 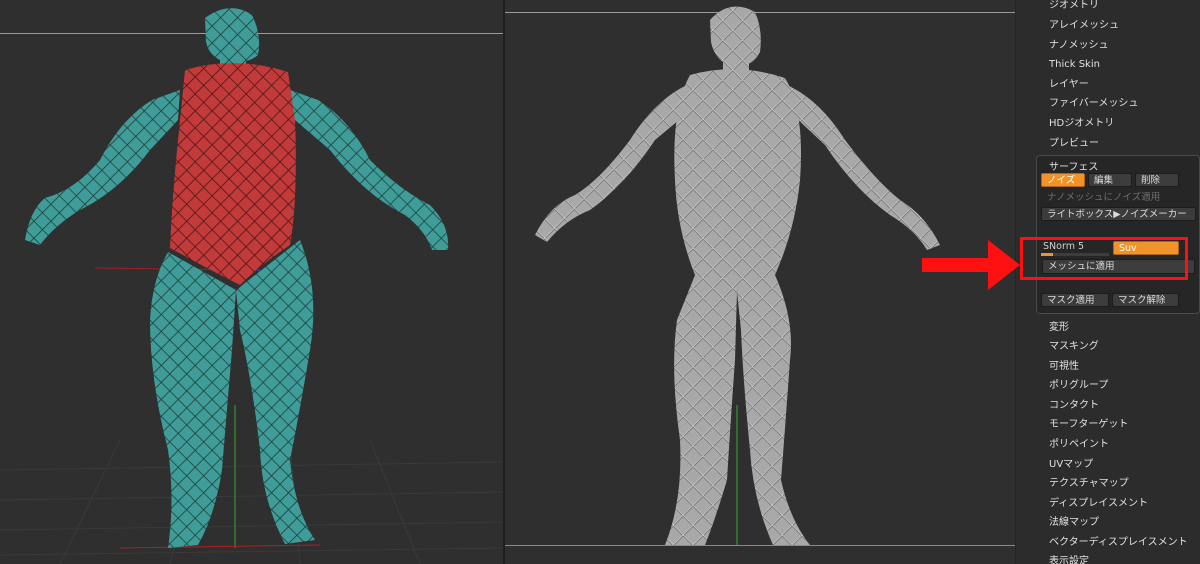 What do you see at coordinates (1079, 444) in the screenshot?
I see `menu-polypaint: ポリペイント` at bounding box center [1079, 444].